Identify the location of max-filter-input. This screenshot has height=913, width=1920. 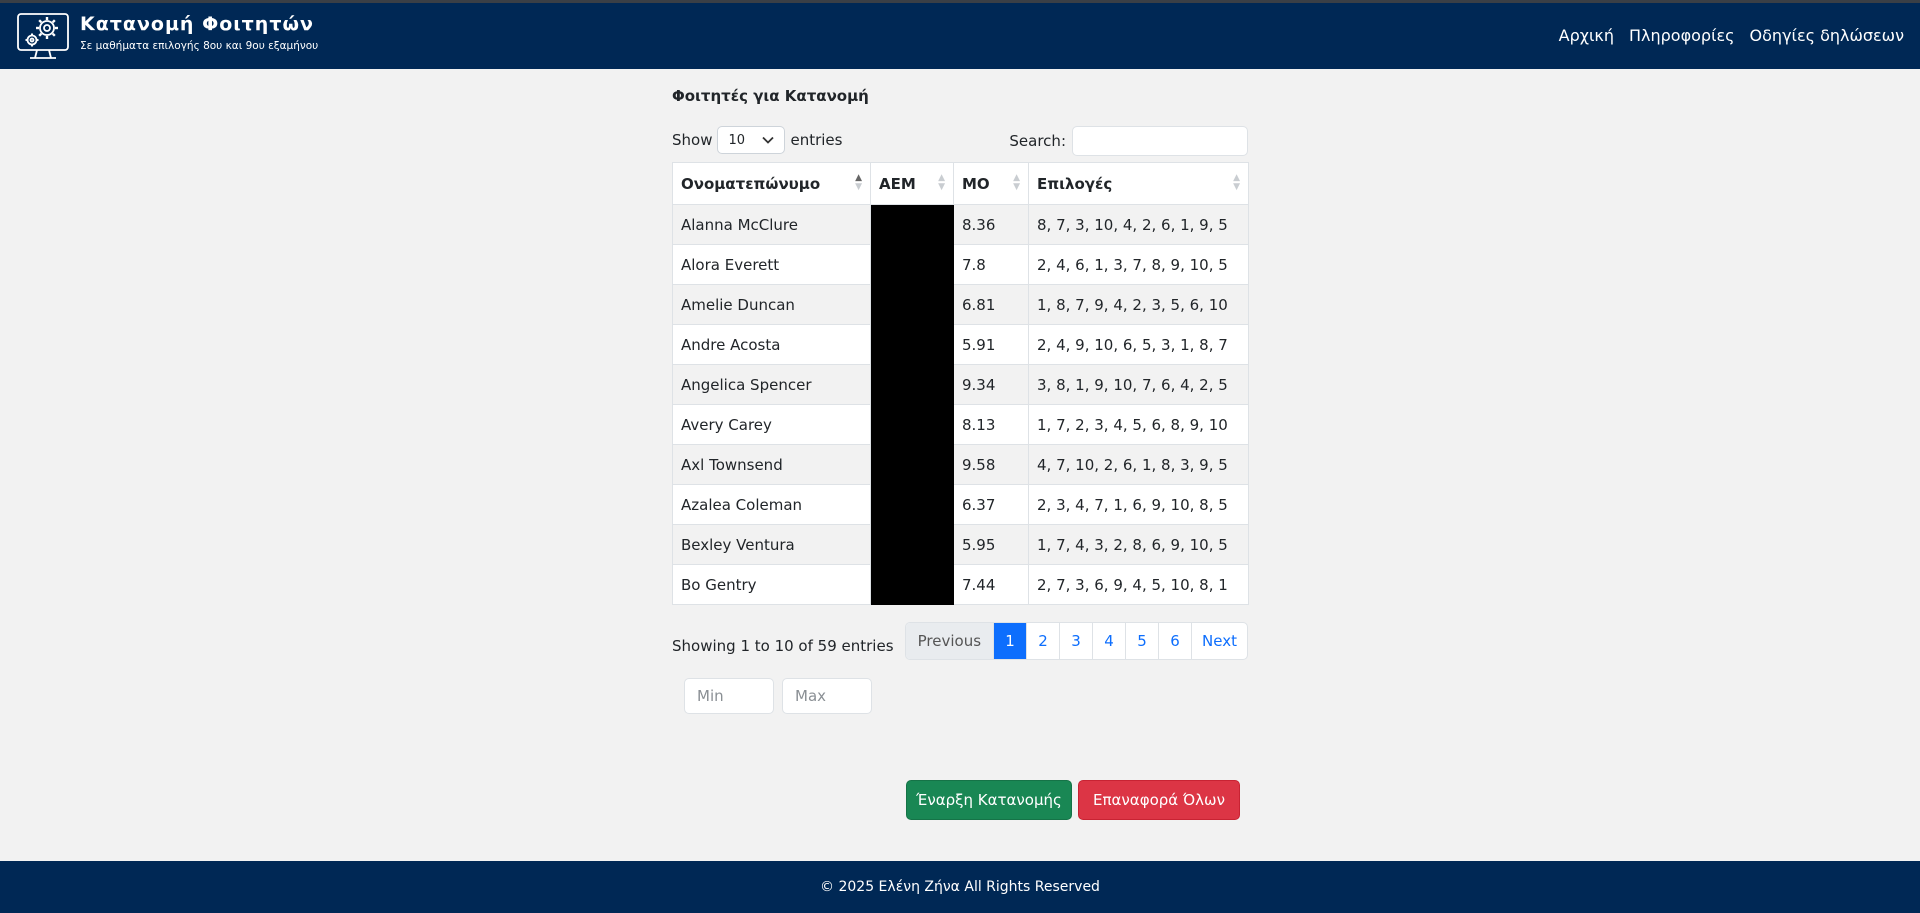
(827, 696).